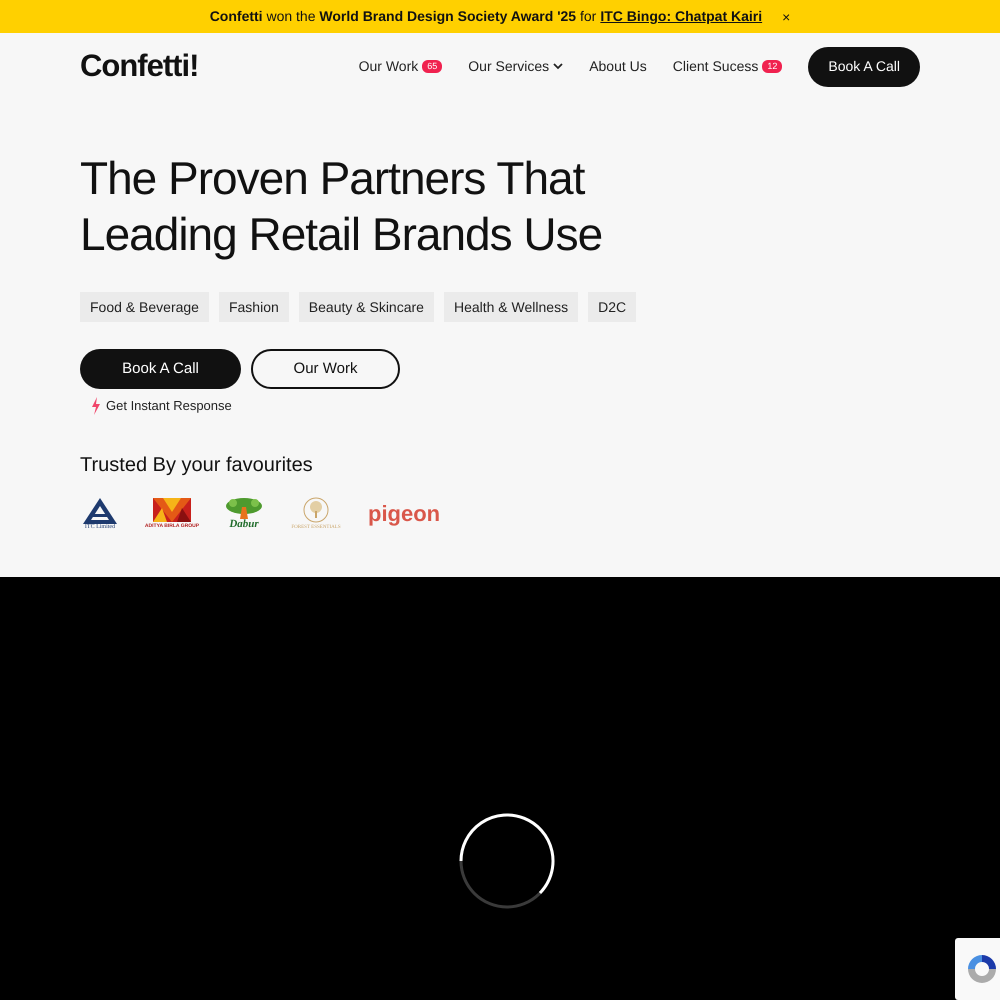 The height and width of the screenshot is (1000, 1000). I want to click on loading-spinner-icon, so click(507, 861).